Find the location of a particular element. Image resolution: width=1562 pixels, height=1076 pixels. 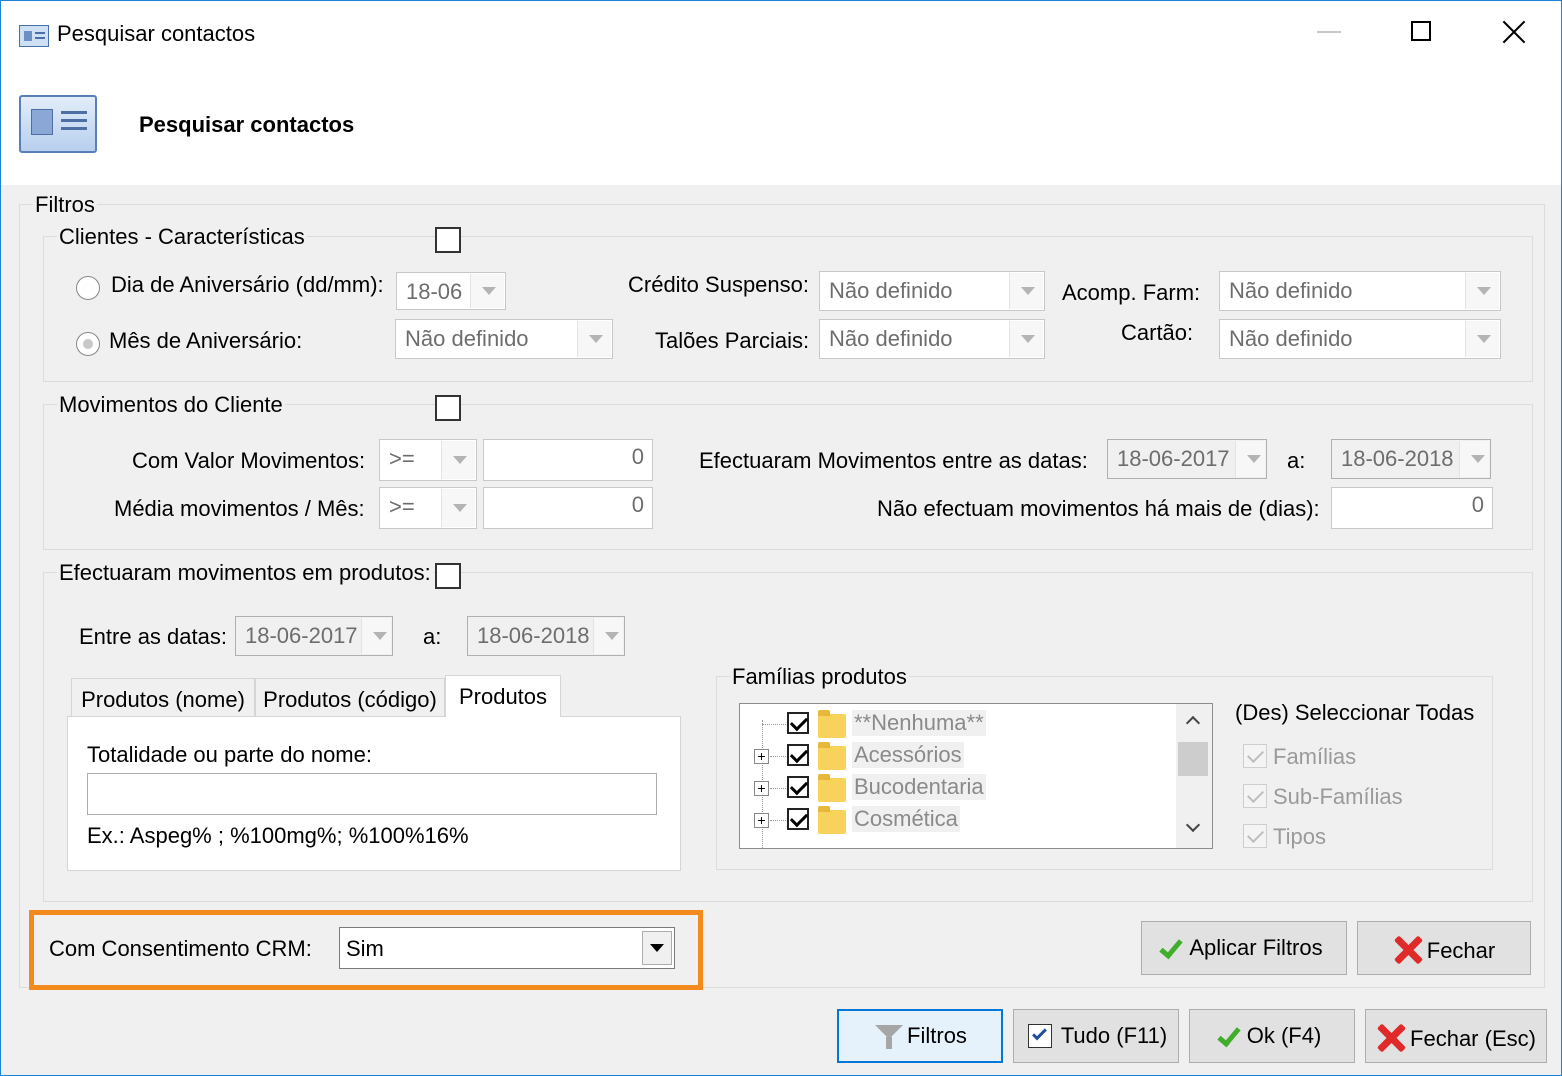

tree-scrollbar is located at coordinates (1194, 776).